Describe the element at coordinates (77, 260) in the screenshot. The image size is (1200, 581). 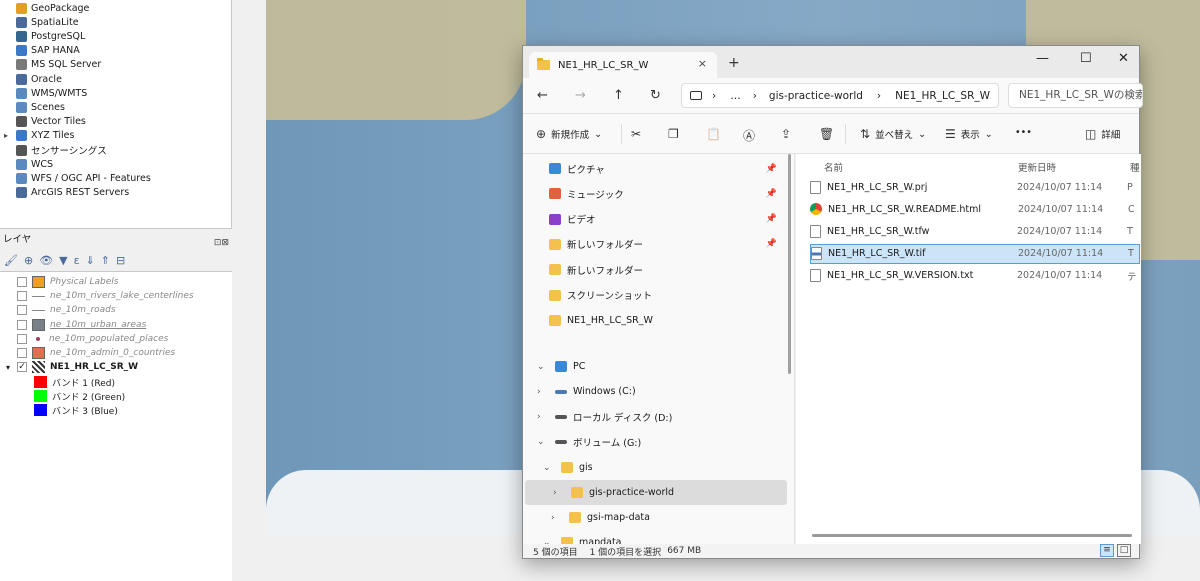
I see `filter-expression-icon: ε` at that location.